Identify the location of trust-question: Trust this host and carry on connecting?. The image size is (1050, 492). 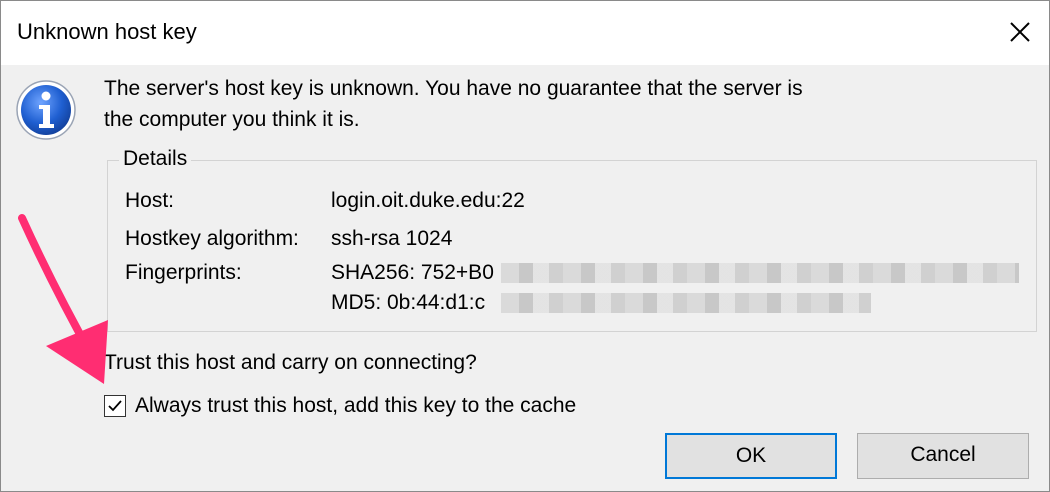
(290, 362).